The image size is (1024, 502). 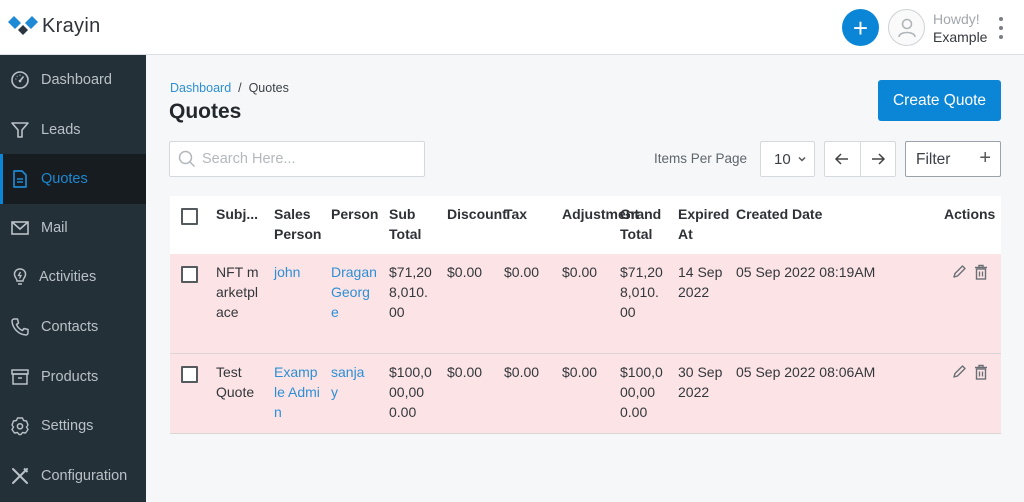 I want to click on pagination, so click(x=860, y=159).